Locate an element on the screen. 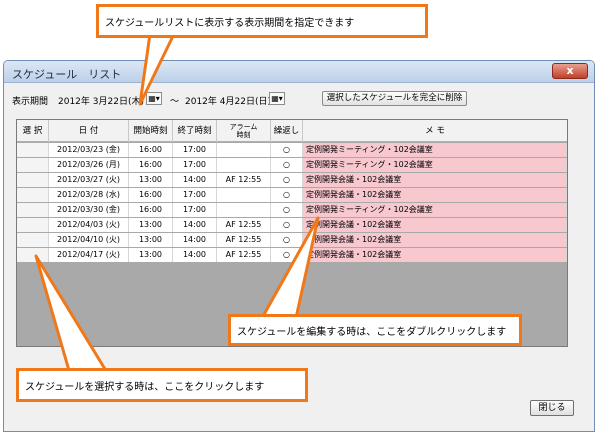 The image size is (600, 438). arrow-select-to-column is located at coordinates (72, 315).